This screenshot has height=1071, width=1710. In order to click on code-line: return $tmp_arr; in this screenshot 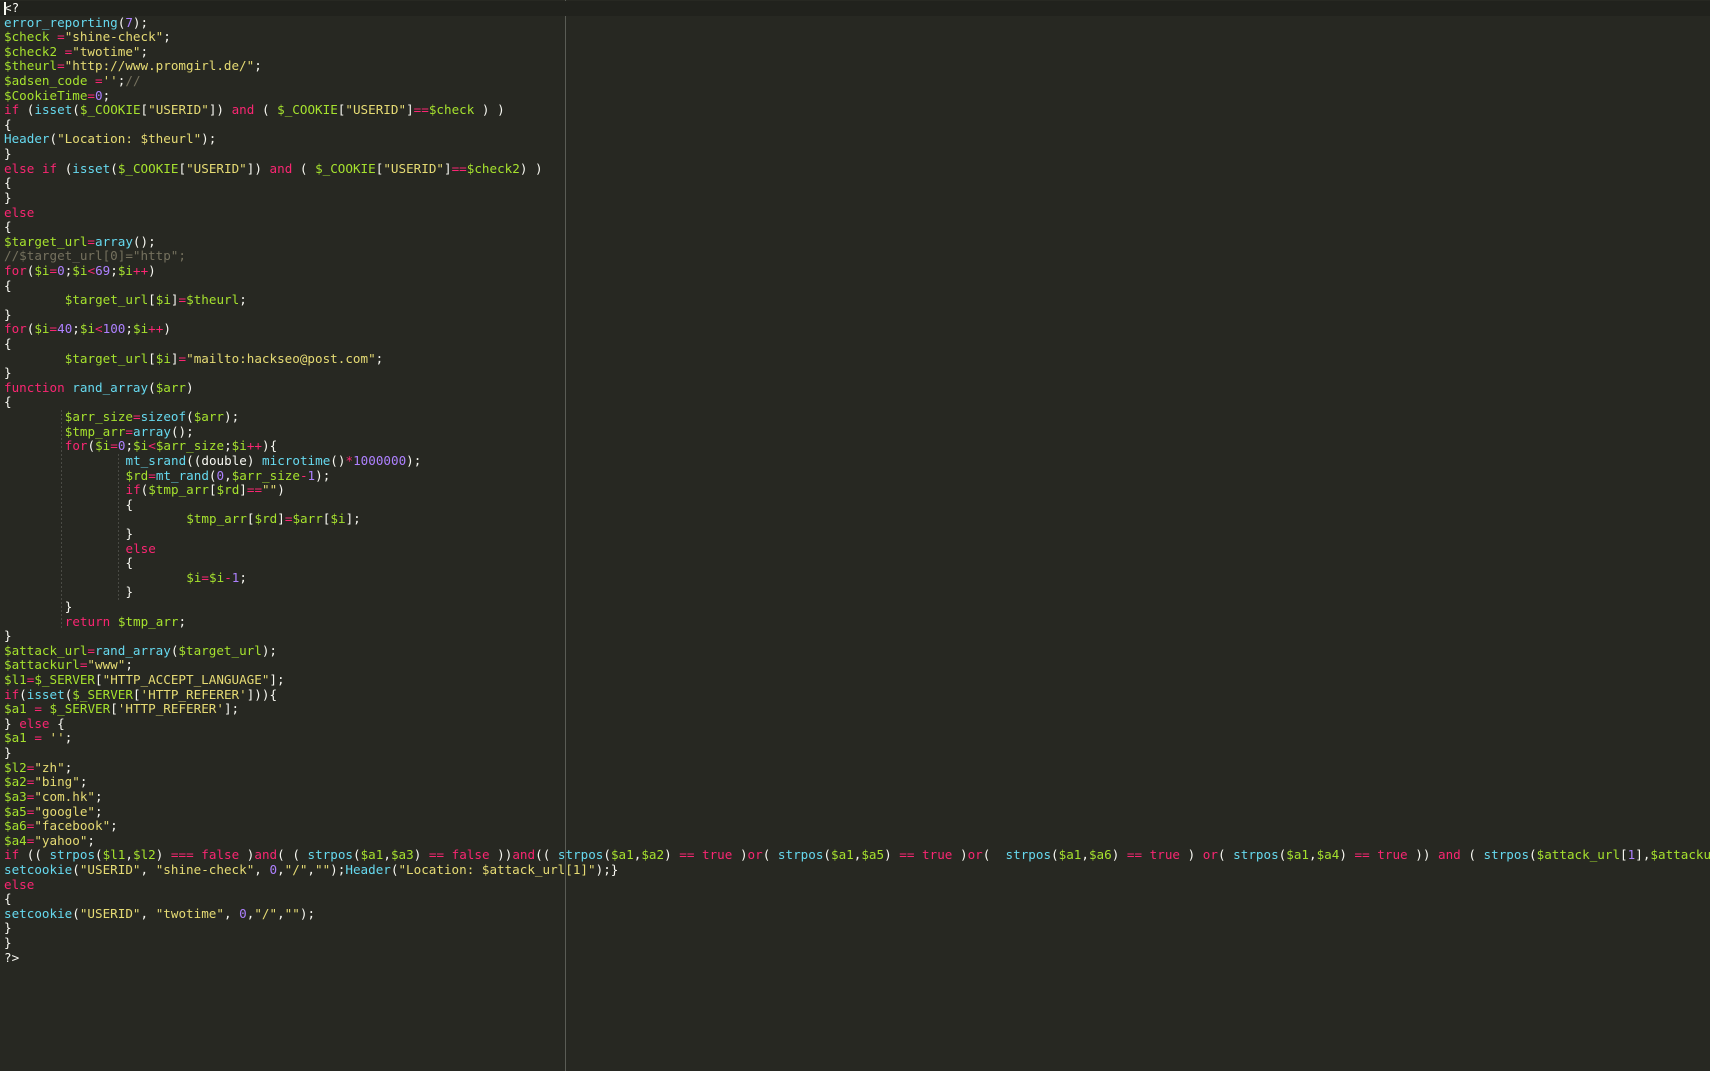, I will do `click(855, 622)`.